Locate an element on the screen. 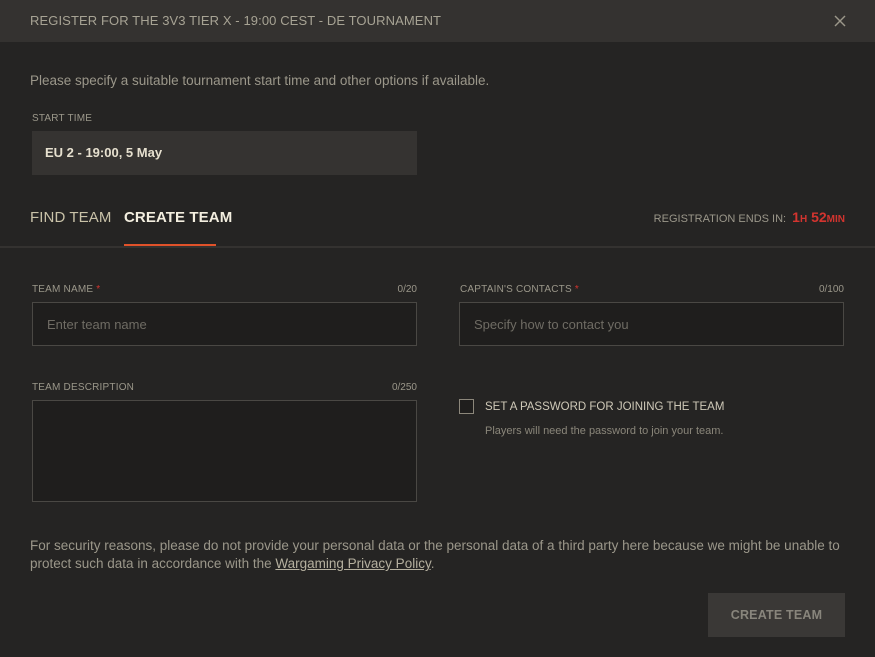 The height and width of the screenshot is (657, 875). close-icon is located at coordinates (840, 21).